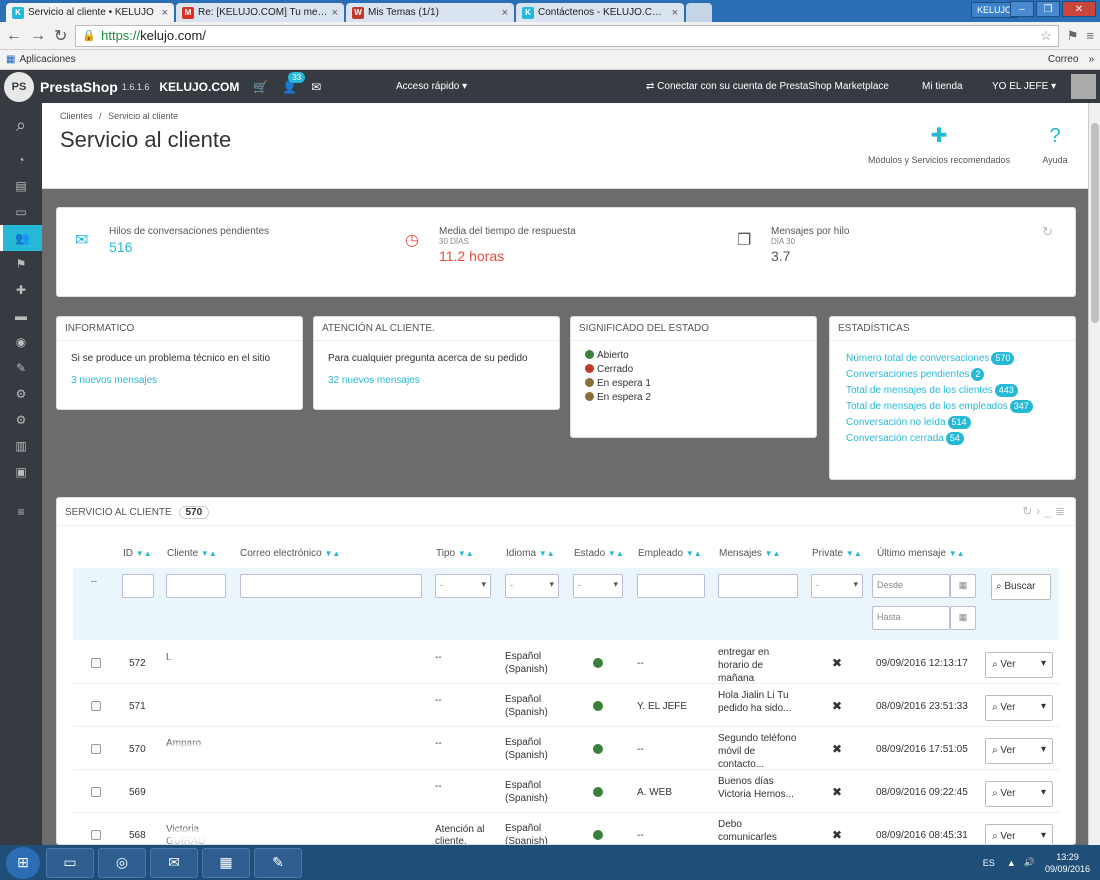  Describe the element at coordinates (174, 862) in the screenshot. I see `outlook-icon: ✉` at that location.